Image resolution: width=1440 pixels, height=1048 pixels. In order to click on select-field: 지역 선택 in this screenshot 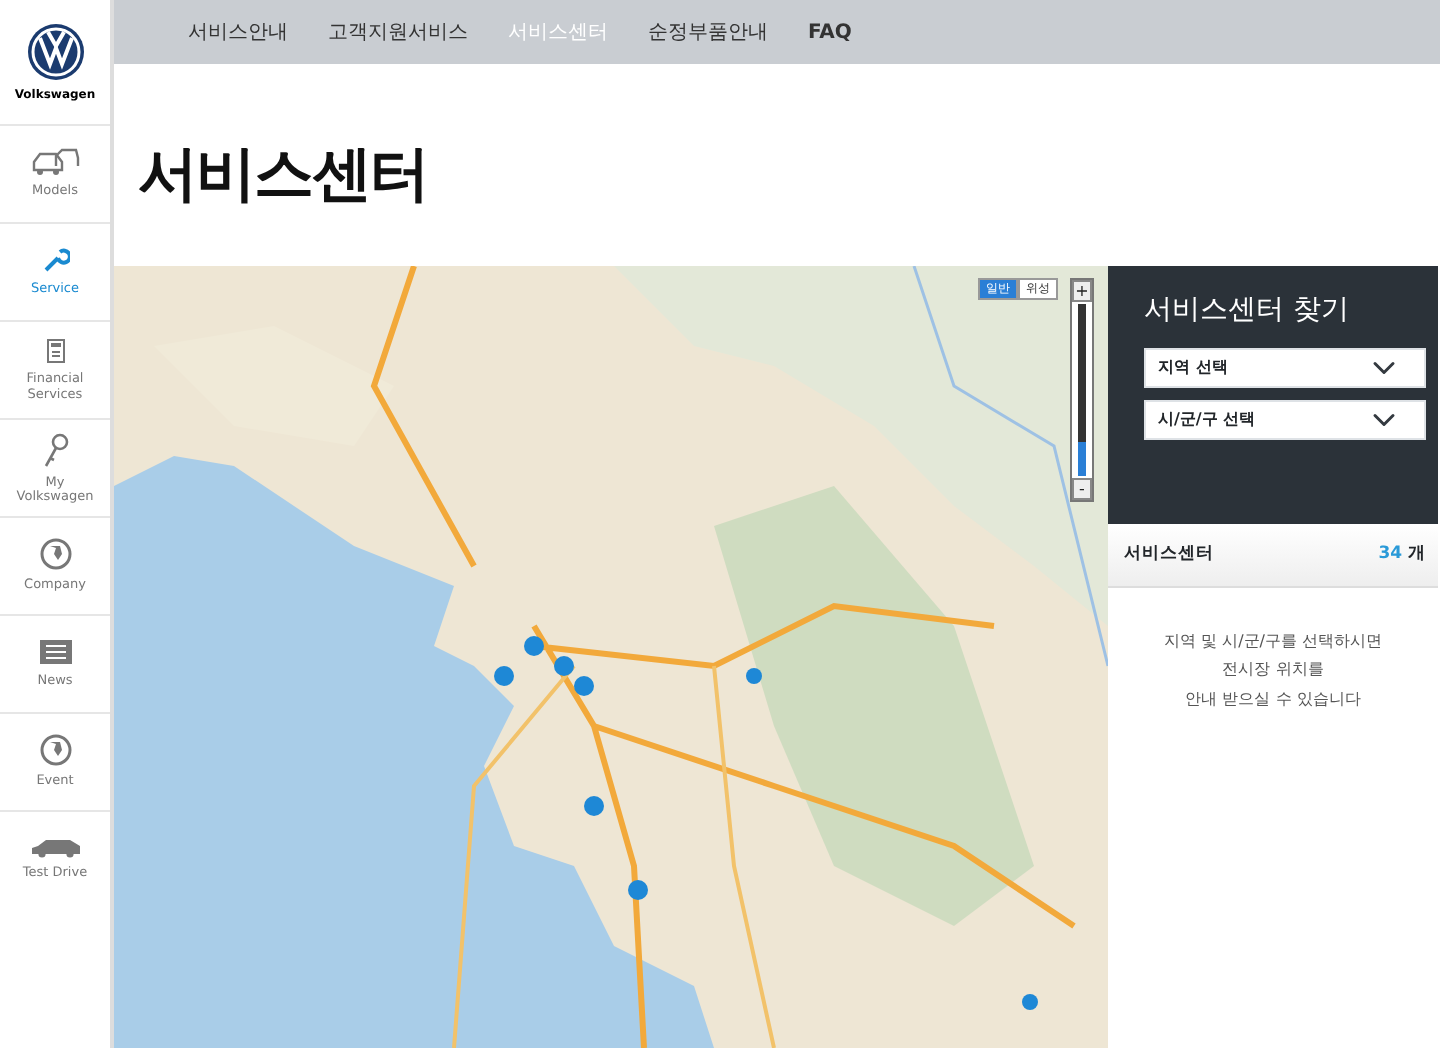, I will do `click(1285, 367)`.